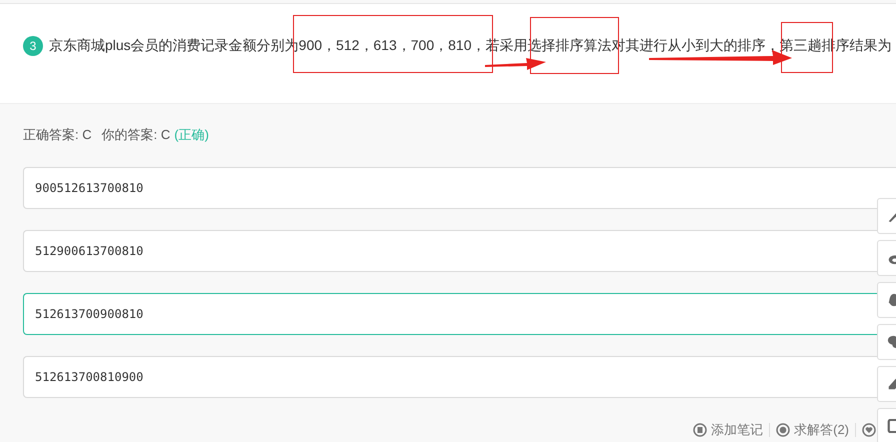  Describe the element at coordinates (57, 134) in the screenshot. I see `correct-answer: 正确答案: C` at that location.